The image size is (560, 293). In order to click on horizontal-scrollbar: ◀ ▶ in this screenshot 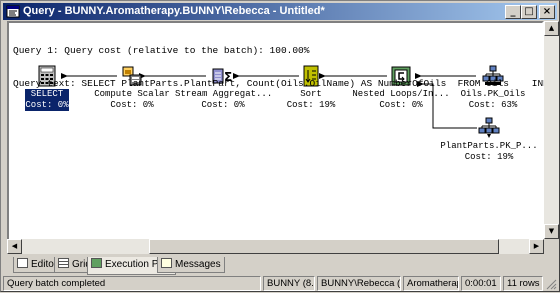, I will do `click(275, 246)`.